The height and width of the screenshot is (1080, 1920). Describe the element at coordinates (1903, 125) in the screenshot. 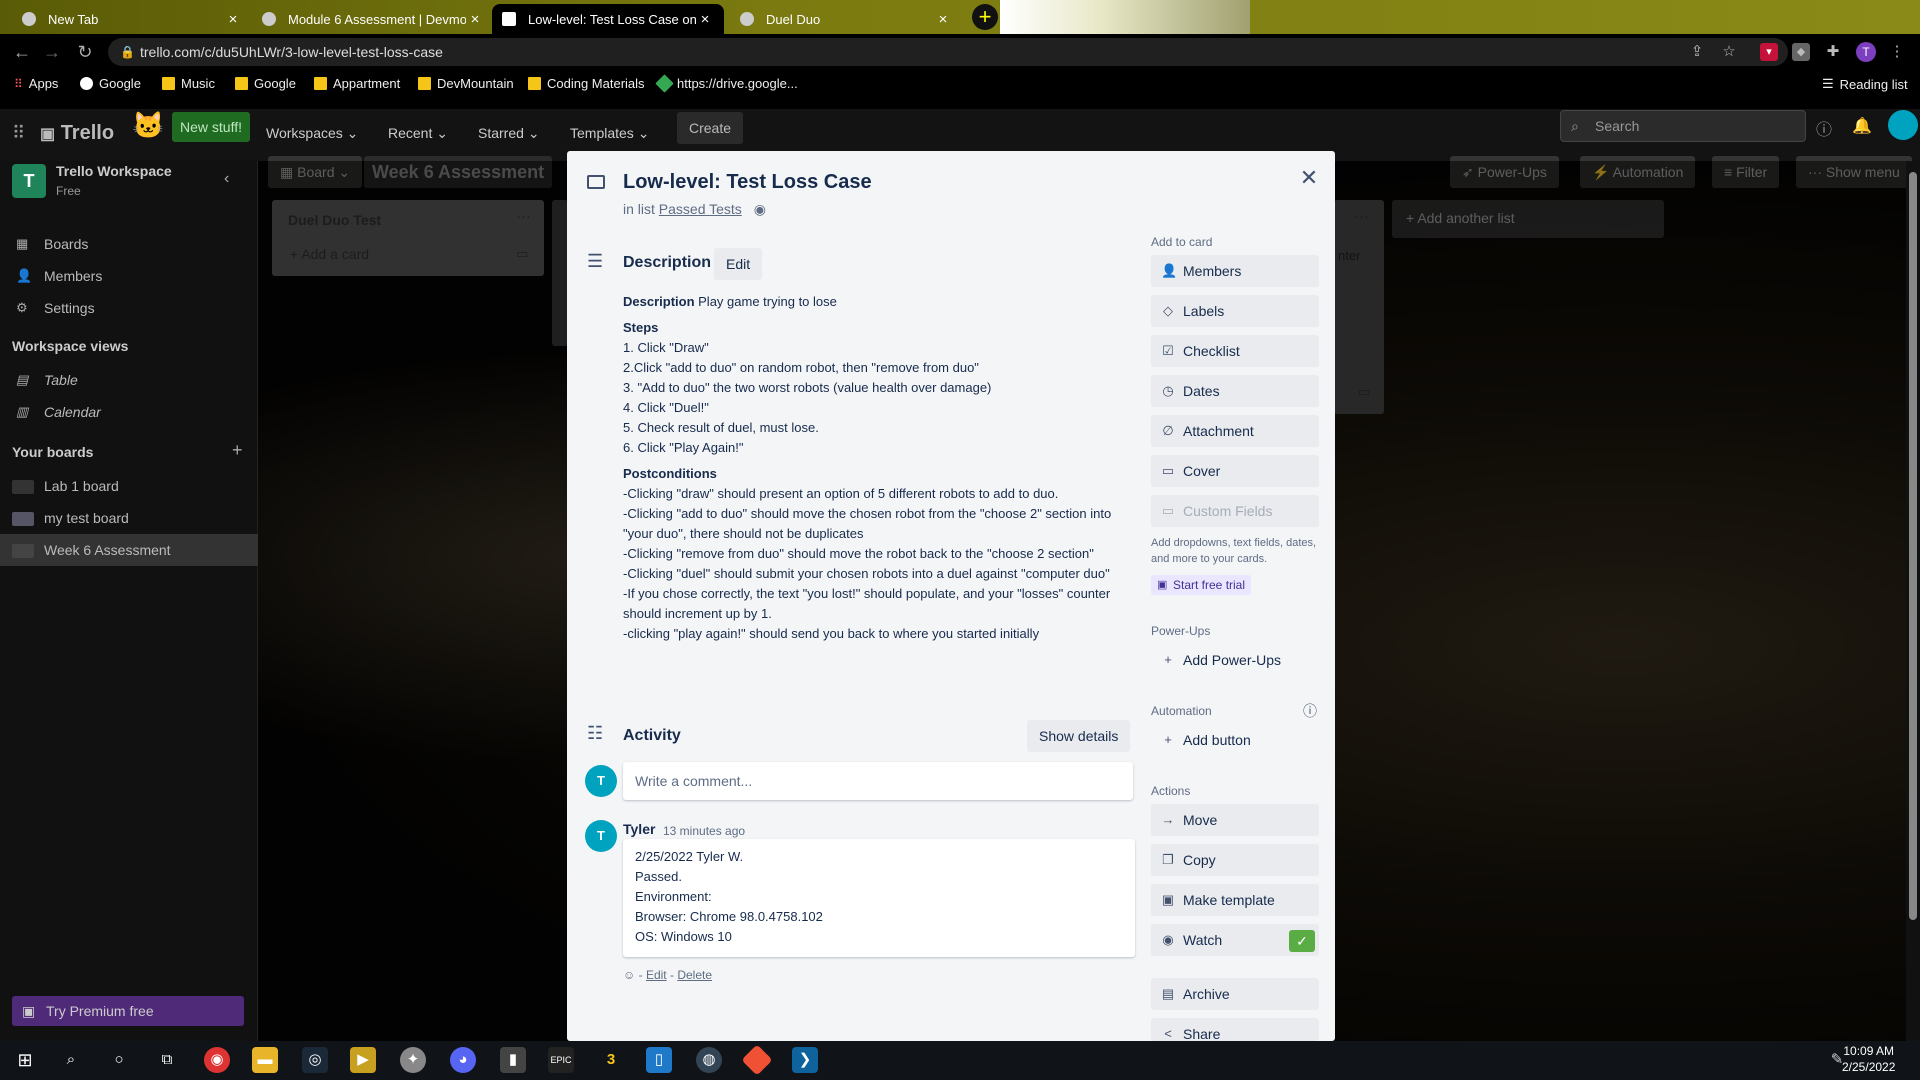

I see `user-avatar` at that location.